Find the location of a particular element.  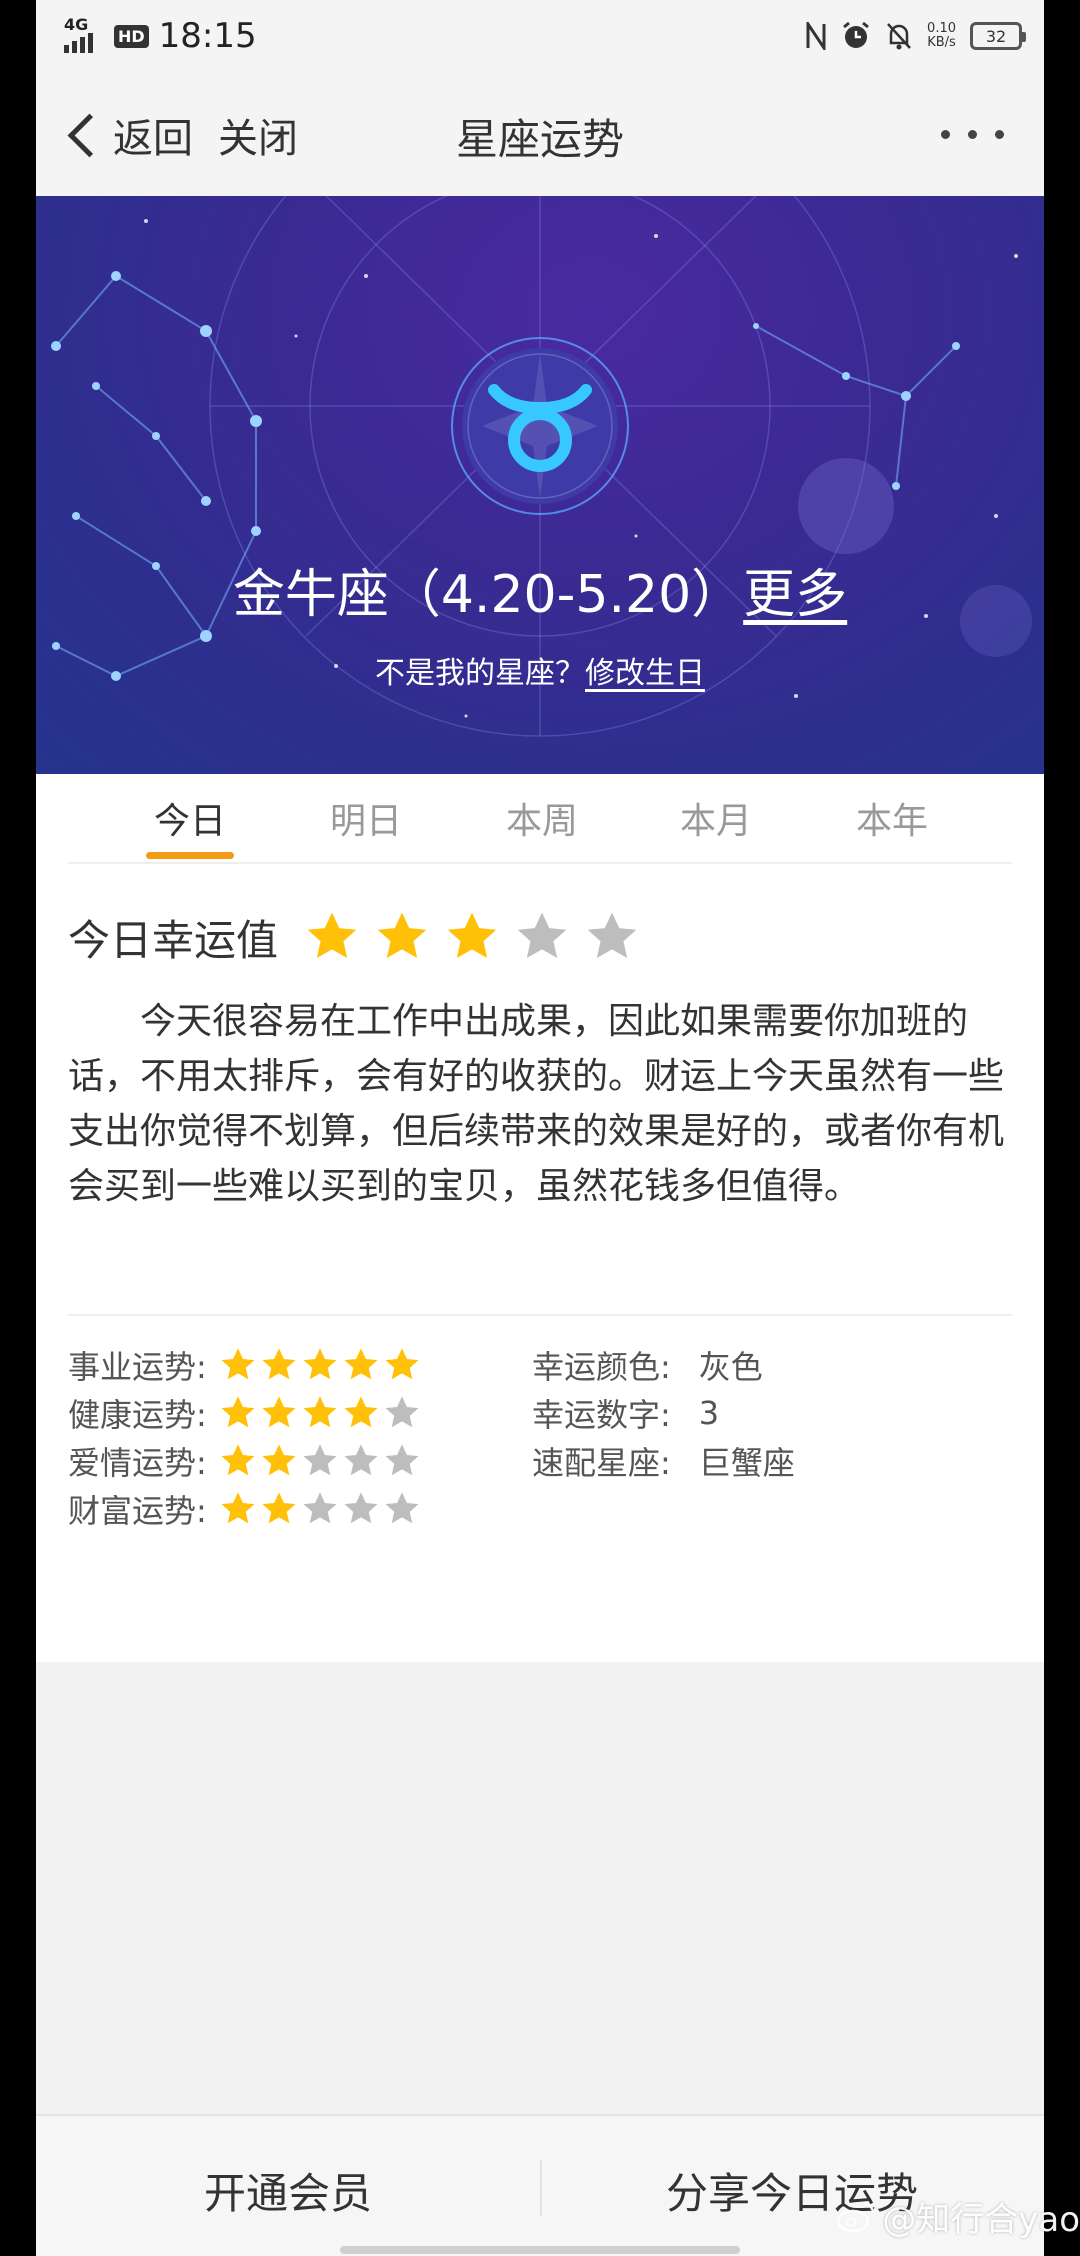

status-time: 18:15 is located at coordinates (207, 36).